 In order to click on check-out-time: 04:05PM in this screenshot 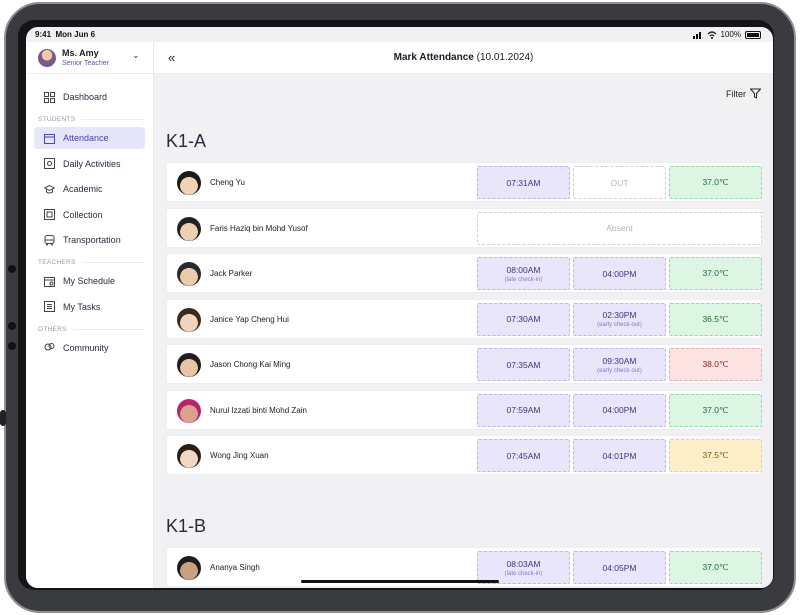, I will do `click(619, 567)`.